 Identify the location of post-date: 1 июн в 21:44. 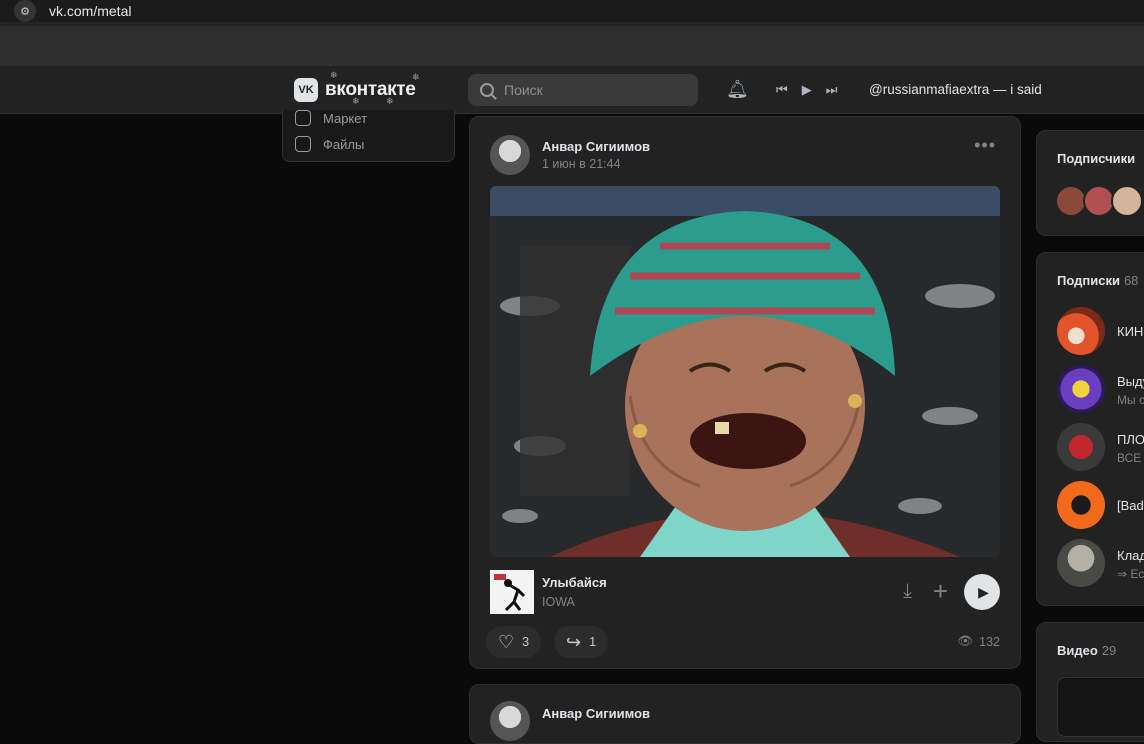
(581, 164).